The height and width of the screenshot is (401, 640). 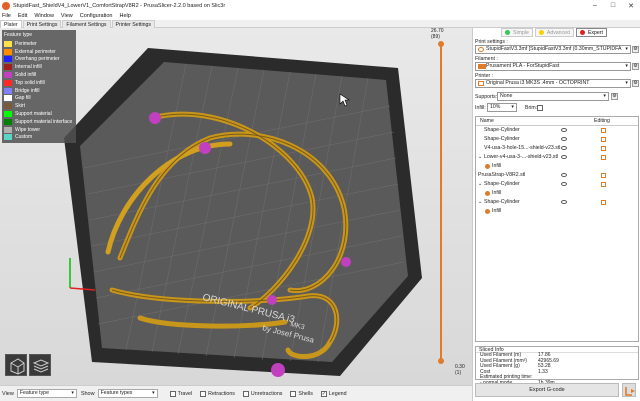 What do you see at coordinates (614, 96) in the screenshot?
I see `supports-edit-button: ⚙` at bounding box center [614, 96].